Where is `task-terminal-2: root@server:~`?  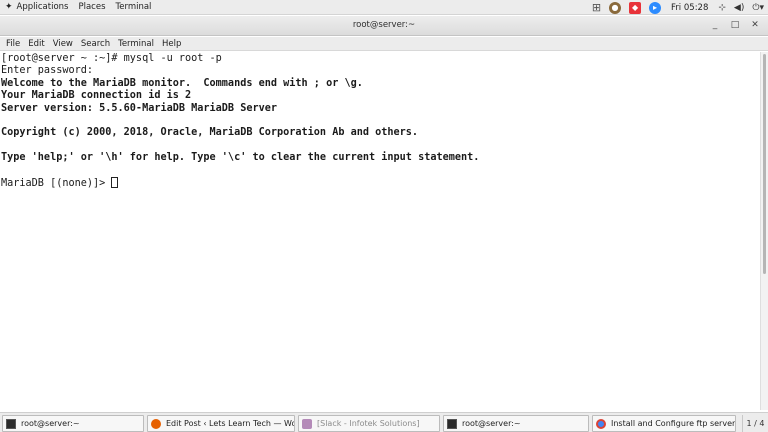
task-terminal-2: root@server:~ is located at coordinates (516, 423).